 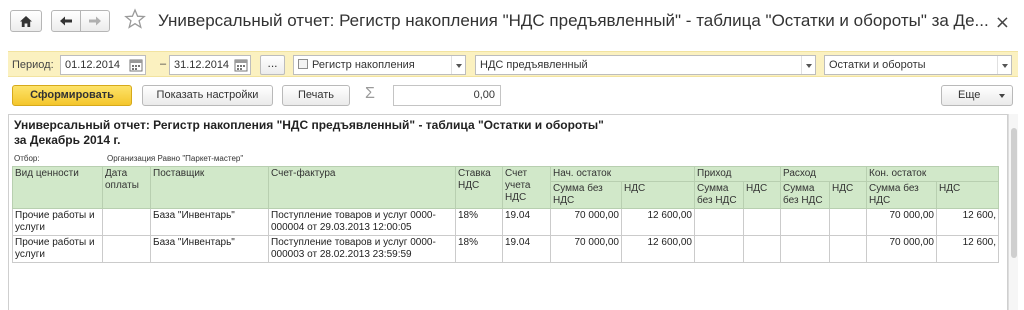 What do you see at coordinates (27, 158) in the screenshot?
I see `filter-label: Отбор:` at bounding box center [27, 158].